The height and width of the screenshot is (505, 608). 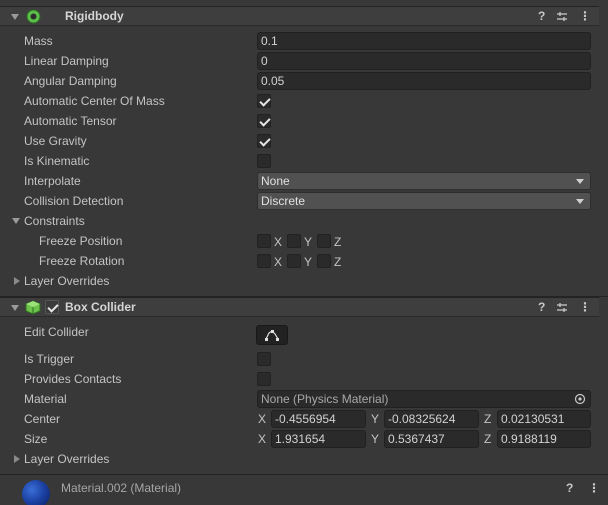 I want to click on center-y-field: -0.08325624, so click(x=431, y=419).